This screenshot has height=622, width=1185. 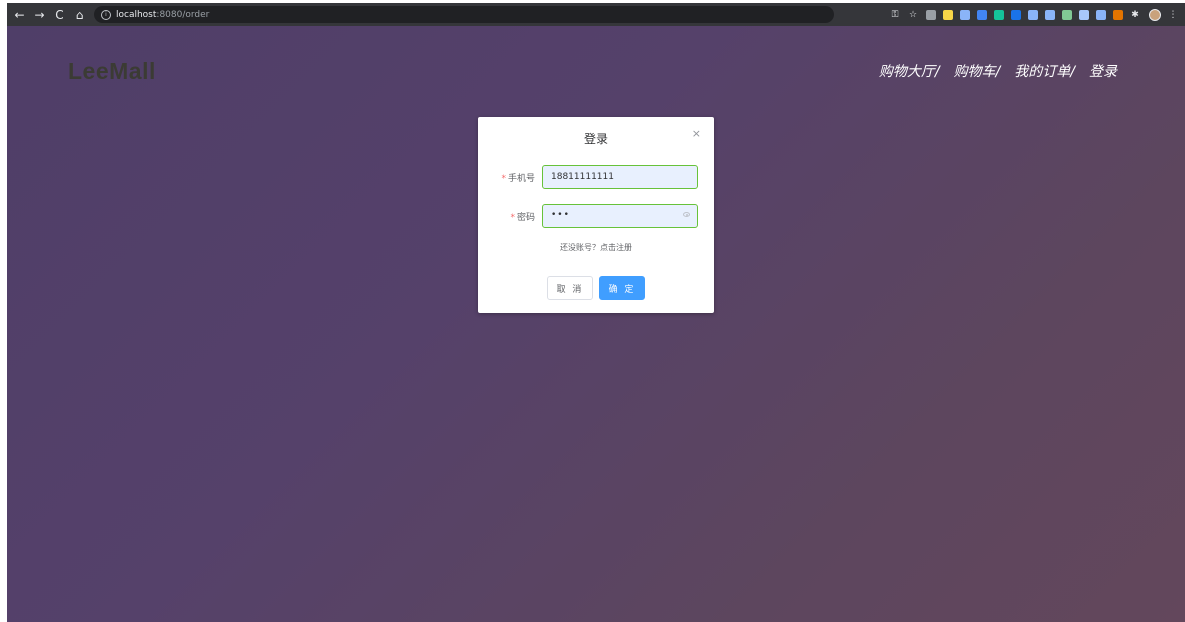 What do you see at coordinates (106, 14) in the screenshot?
I see `info-icon: i` at bounding box center [106, 14].